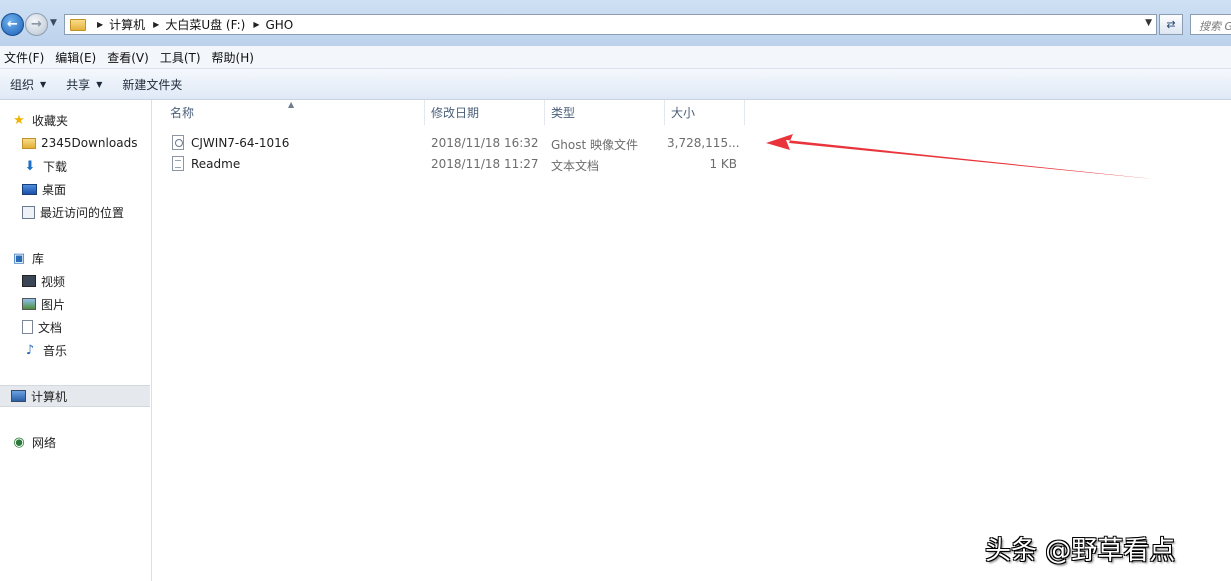 Image resolution: width=1231 pixels, height=581 pixels. What do you see at coordinates (1080, 551) in the screenshot?
I see `watermark-text: 头条 @野草看点` at bounding box center [1080, 551].